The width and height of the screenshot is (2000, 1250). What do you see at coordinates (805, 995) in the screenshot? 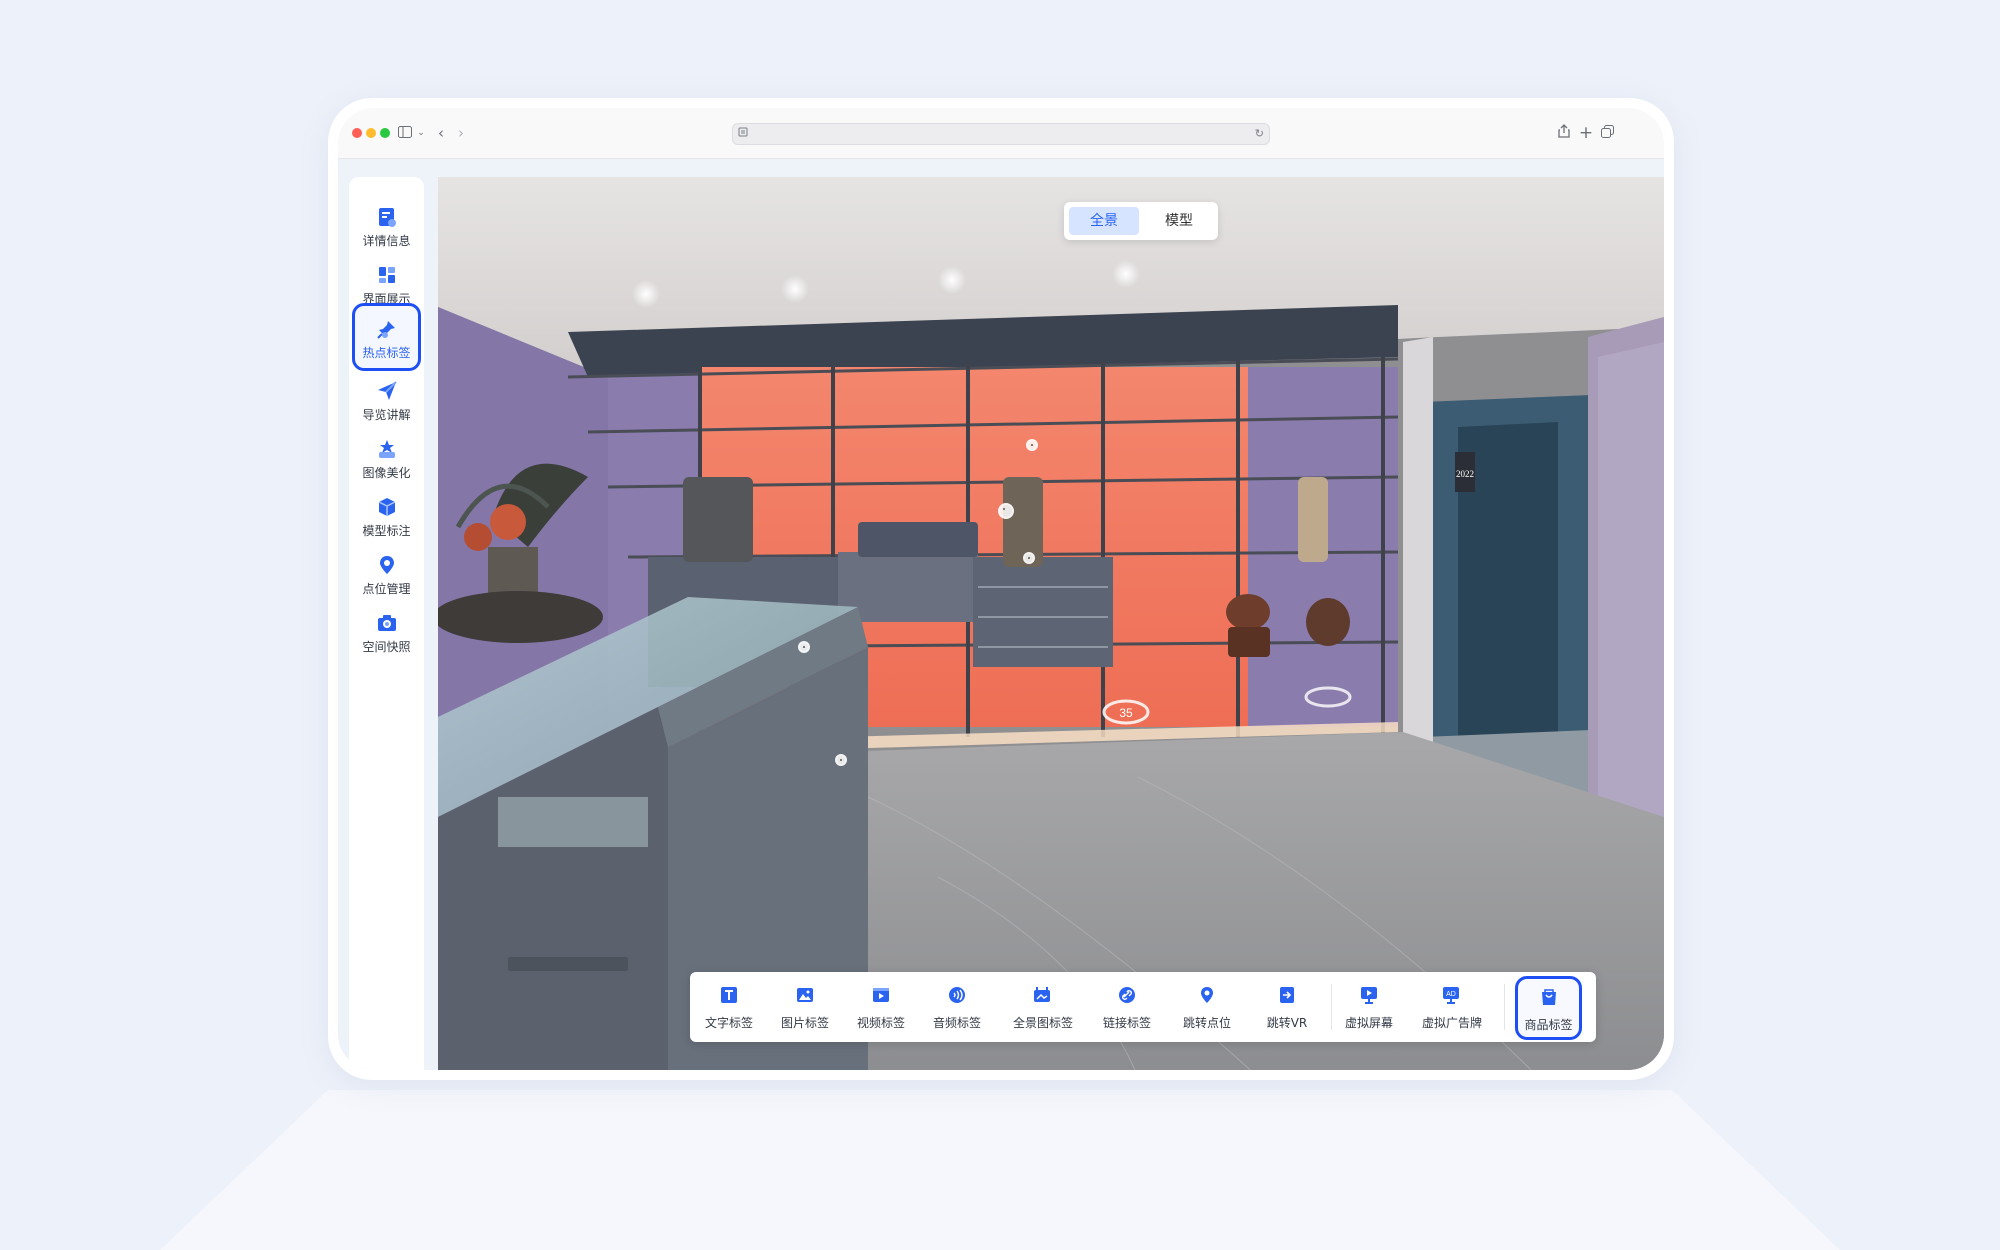
I see `image-icon` at bounding box center [805, 995].